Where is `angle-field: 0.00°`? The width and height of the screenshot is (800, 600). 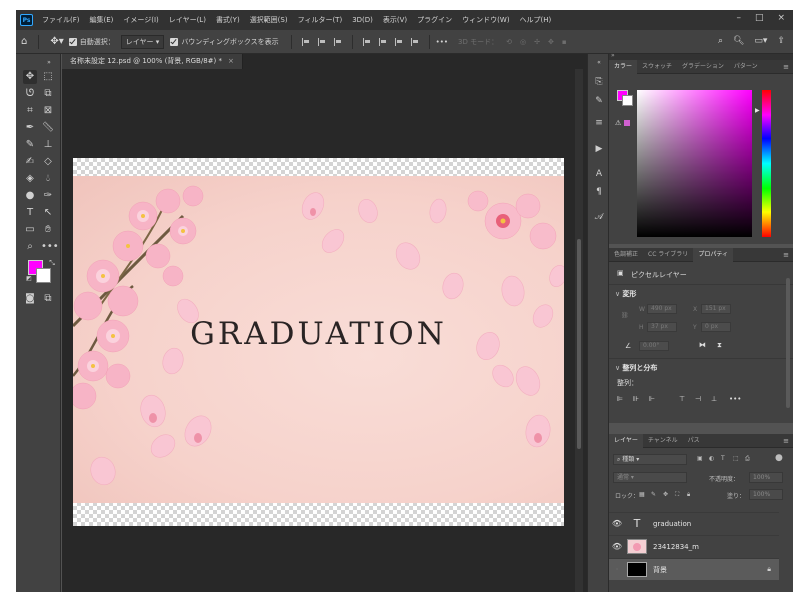 angle-field: 0.00° is located at coordinates (654, 346).